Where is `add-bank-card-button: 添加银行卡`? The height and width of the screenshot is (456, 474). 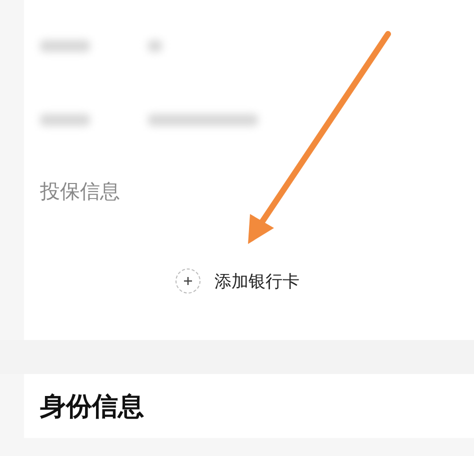 add-bank-card-button: 添加银行卡 is located at coordinates (237, 281).